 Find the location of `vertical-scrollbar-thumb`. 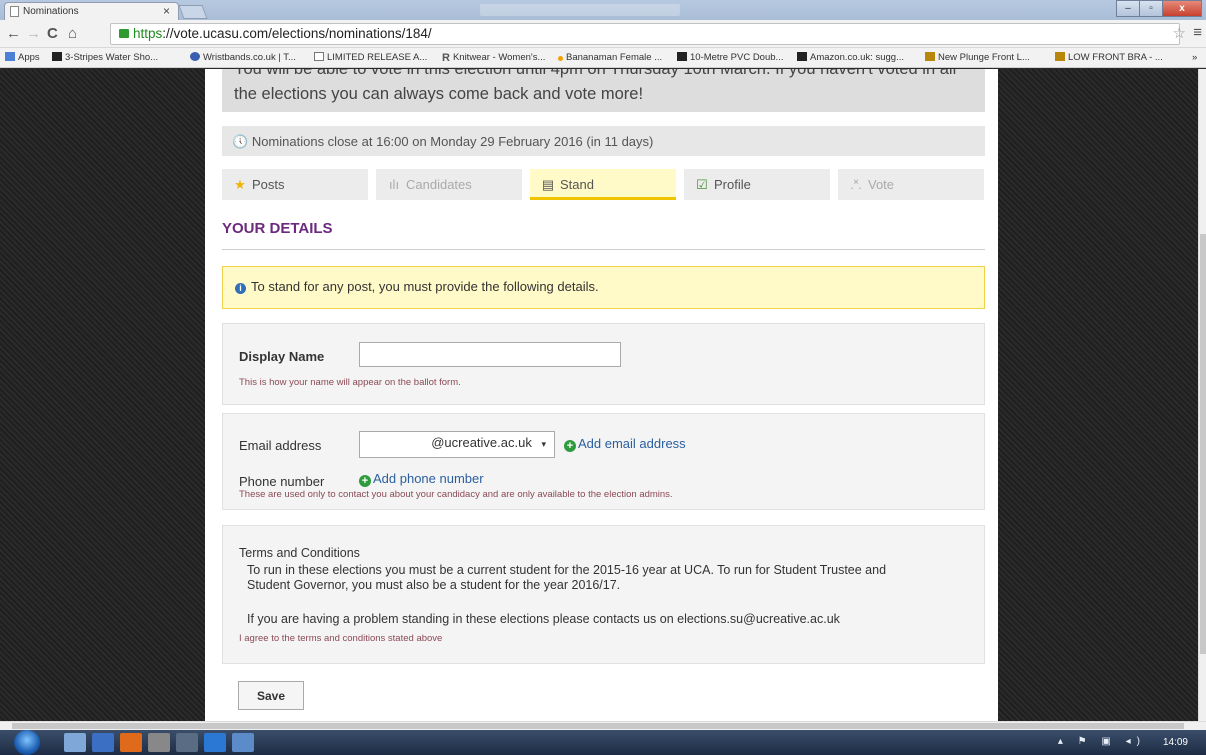

vertical-scrollbar-thumb is located at coordinates (1203, 444).